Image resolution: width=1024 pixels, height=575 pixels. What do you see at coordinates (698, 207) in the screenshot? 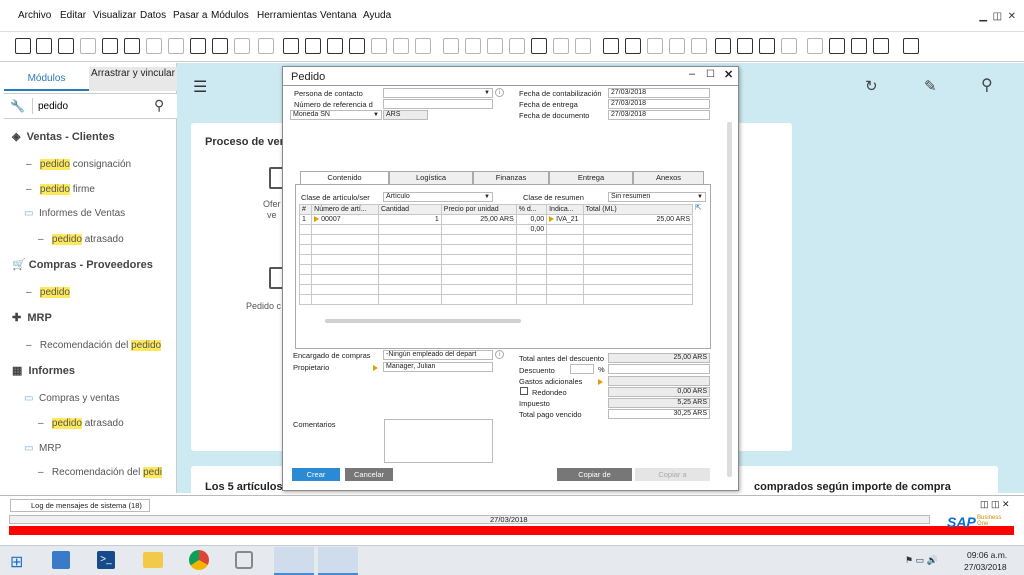
I see `expand-icon: ⇱` at bounding box center [698, 207].